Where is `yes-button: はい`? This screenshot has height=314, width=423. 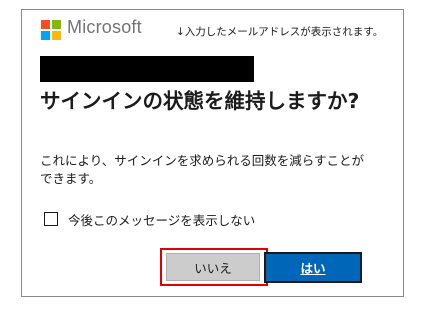
yes-button: はい is located at coordinates (313, 267).